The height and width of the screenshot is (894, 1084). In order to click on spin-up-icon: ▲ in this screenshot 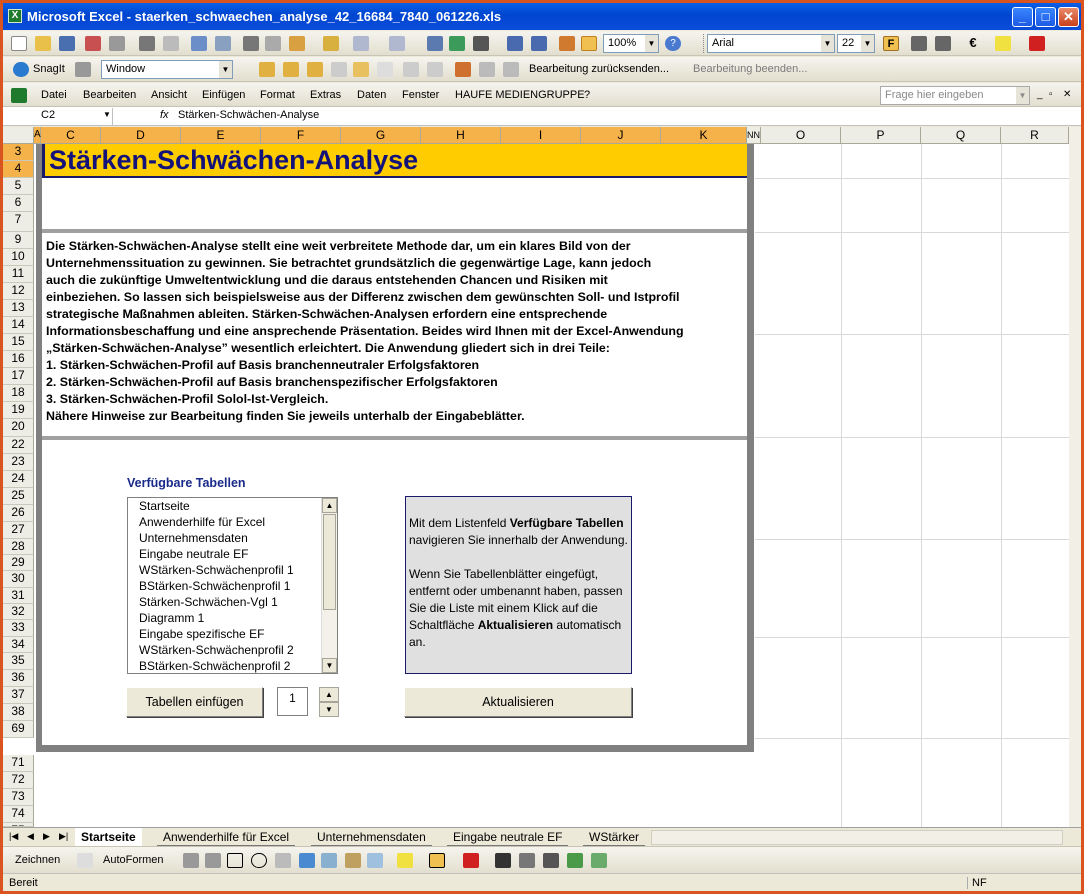, I will do `click(329, 694)`.